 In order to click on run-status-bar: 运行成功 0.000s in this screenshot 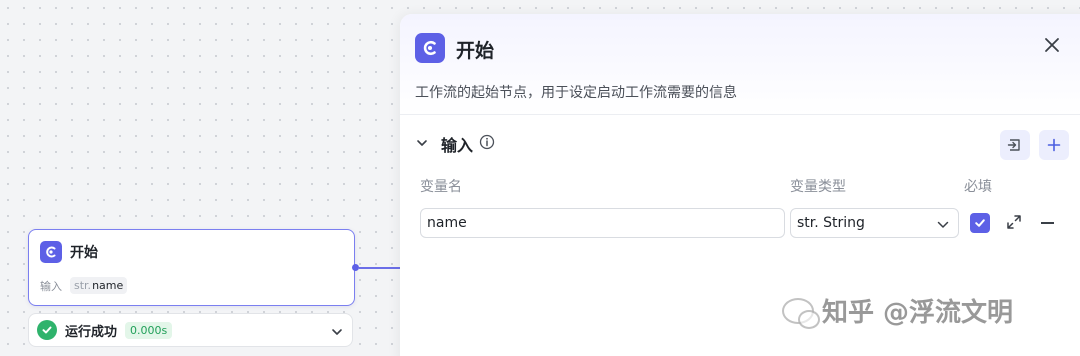, I will do `click(190, 330)`.